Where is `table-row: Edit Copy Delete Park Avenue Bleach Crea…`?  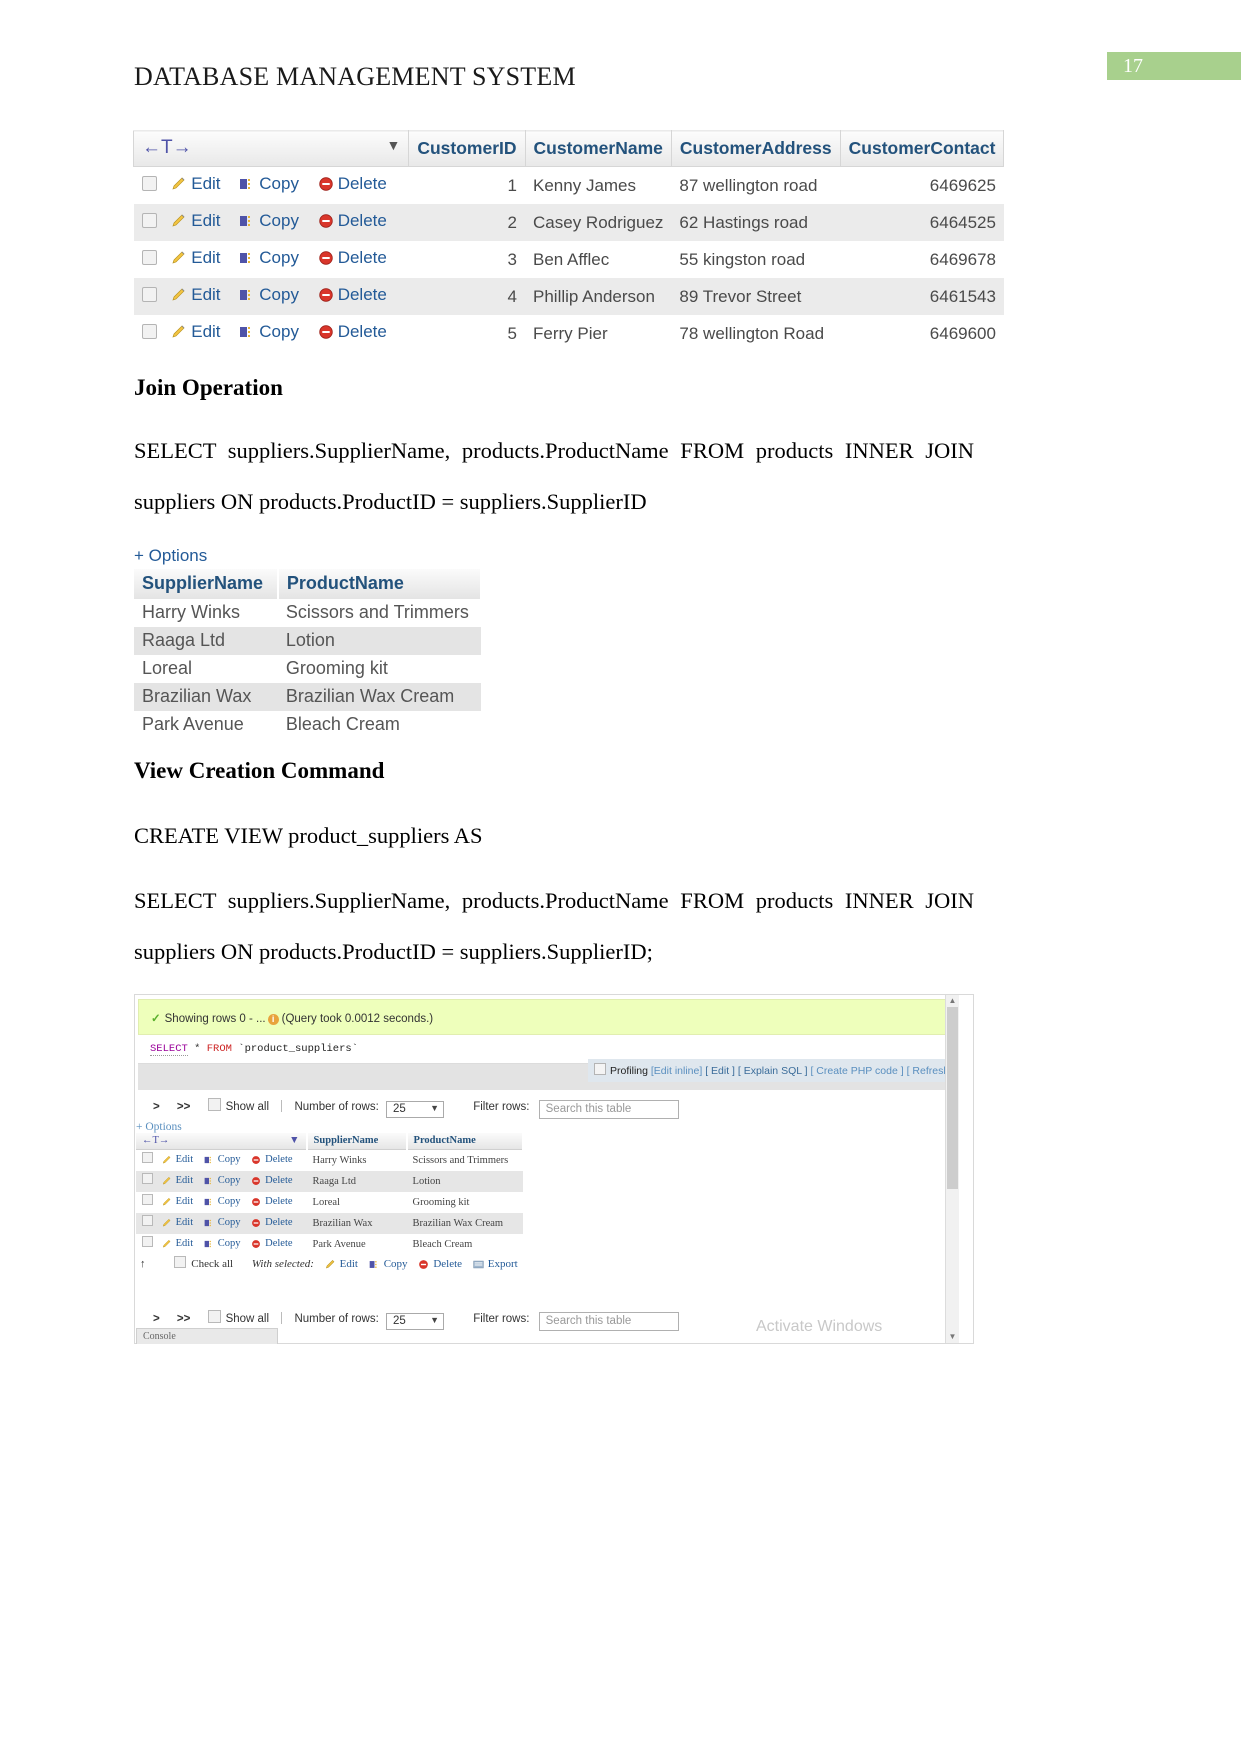
table-row: Edit Copy Delete Park Avenue Bleach Crea… is located at coordinates (329, 1244).